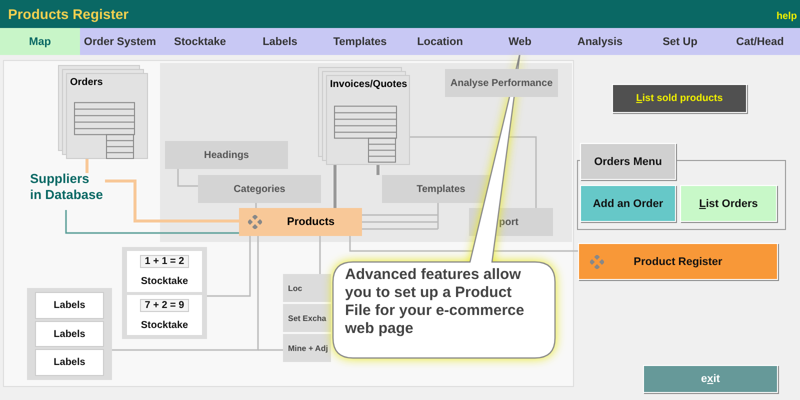 This screenshot has height=400, width=800. What do you see at coordinates (369, 84) in the screenshot?
I see `document-title: Invoices/Quotes` at bounding box center [369, 84].